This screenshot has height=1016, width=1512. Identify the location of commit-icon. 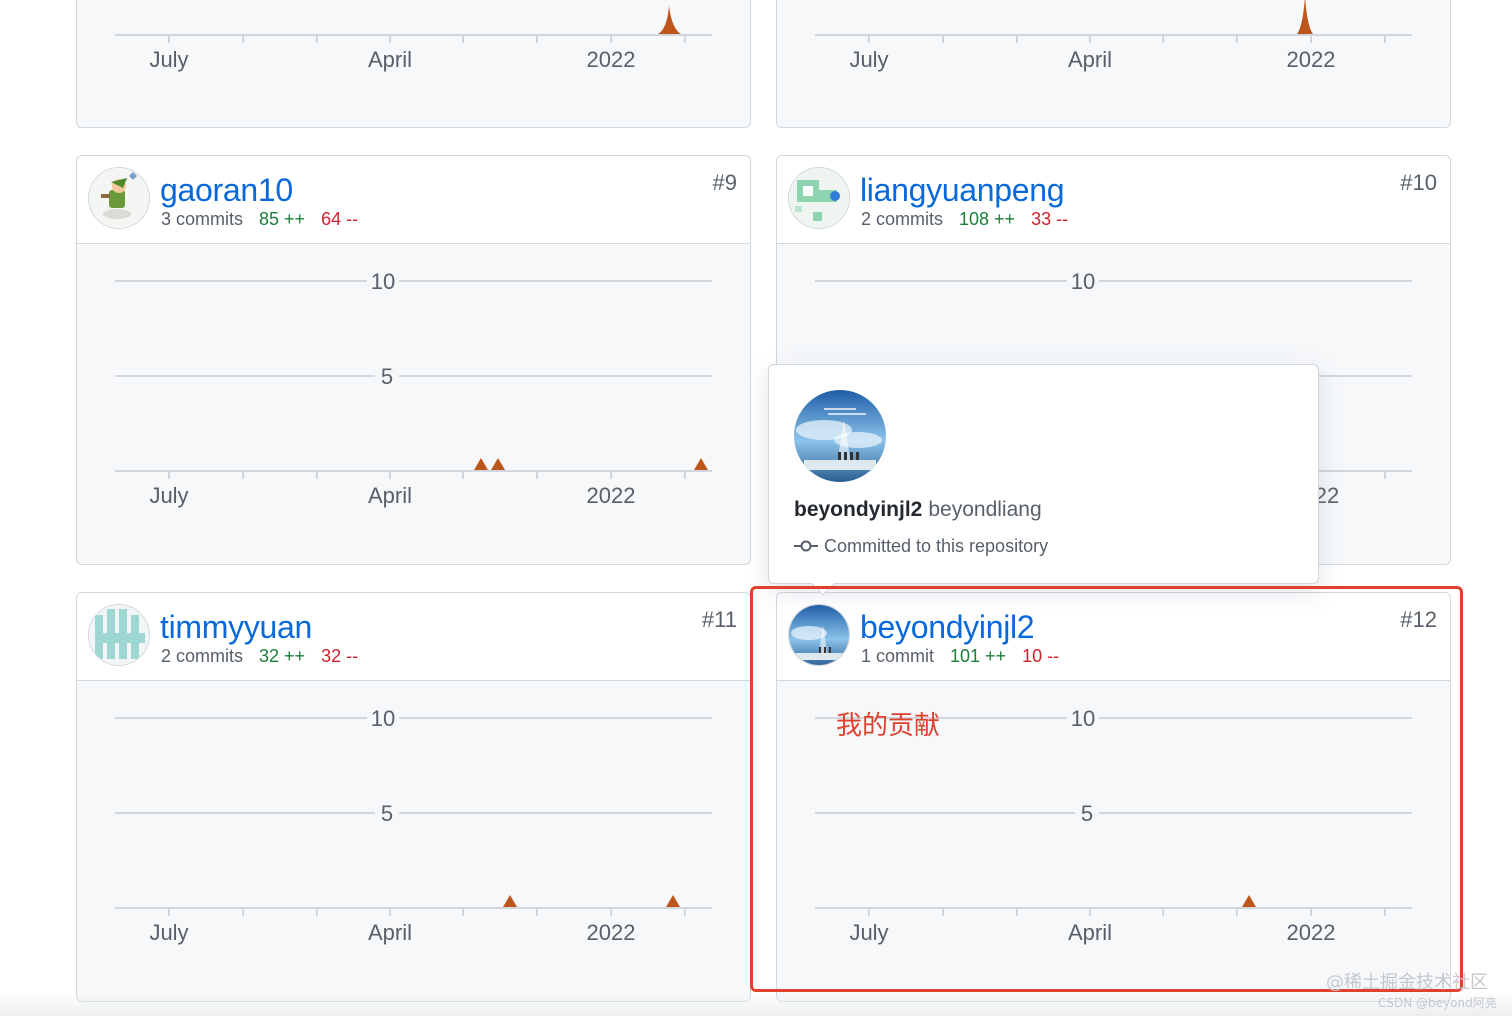
(806, 546).